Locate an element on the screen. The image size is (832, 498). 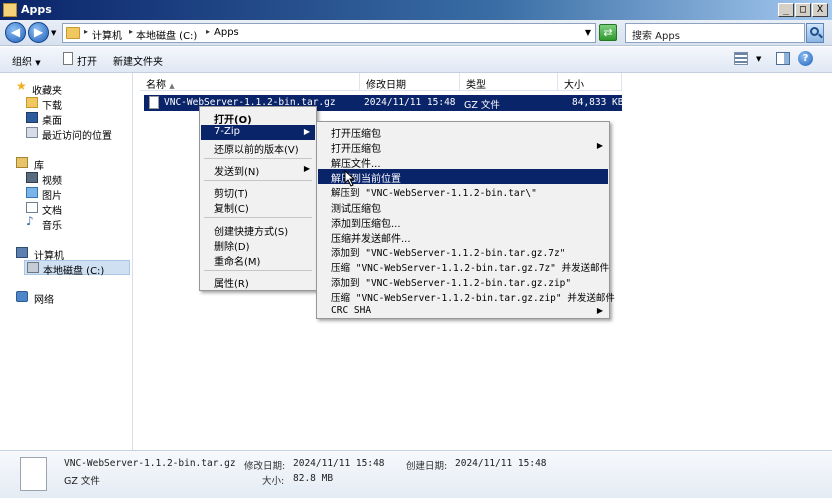
video-icon is located at coordinates (32, 177).